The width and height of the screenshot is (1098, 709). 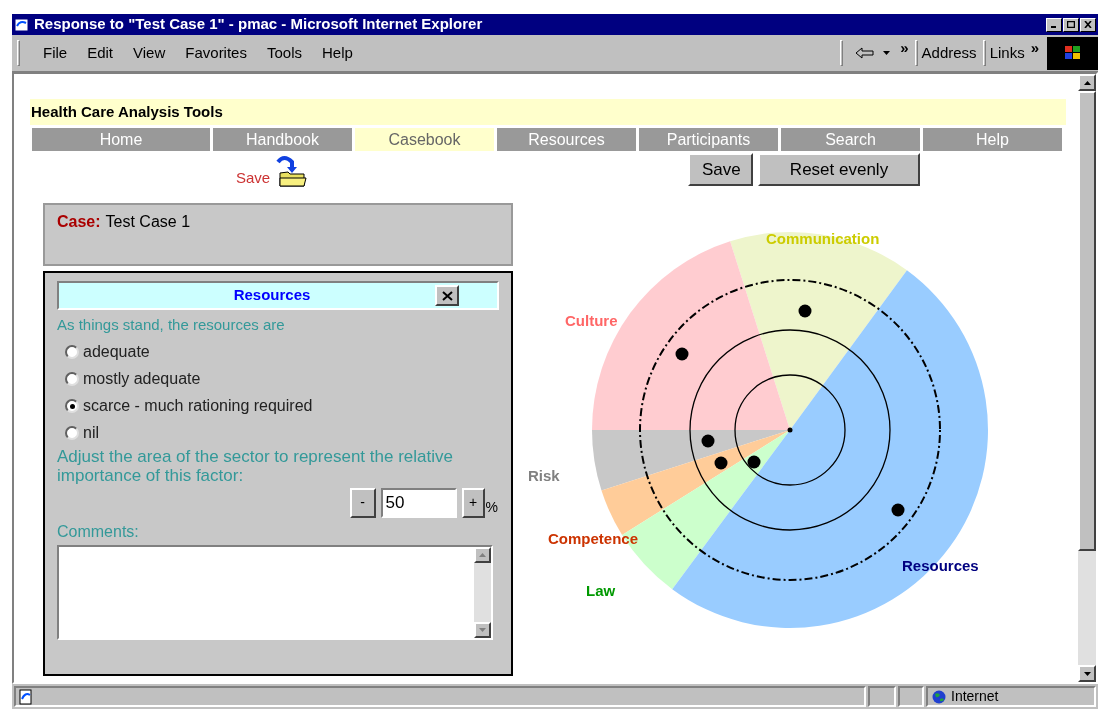 What do you see at coordinates (839, 169) in the screenshot?
I see `reset-button: Reset evenly` at bounding box center [839, 169].